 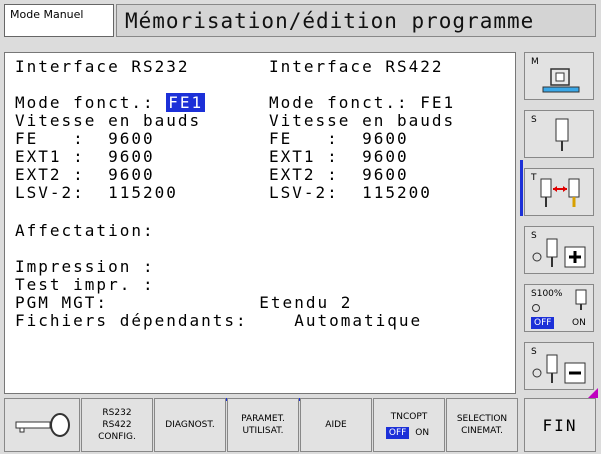 I want to click on side-button-s-plus: S, so click(x=559, y=250).